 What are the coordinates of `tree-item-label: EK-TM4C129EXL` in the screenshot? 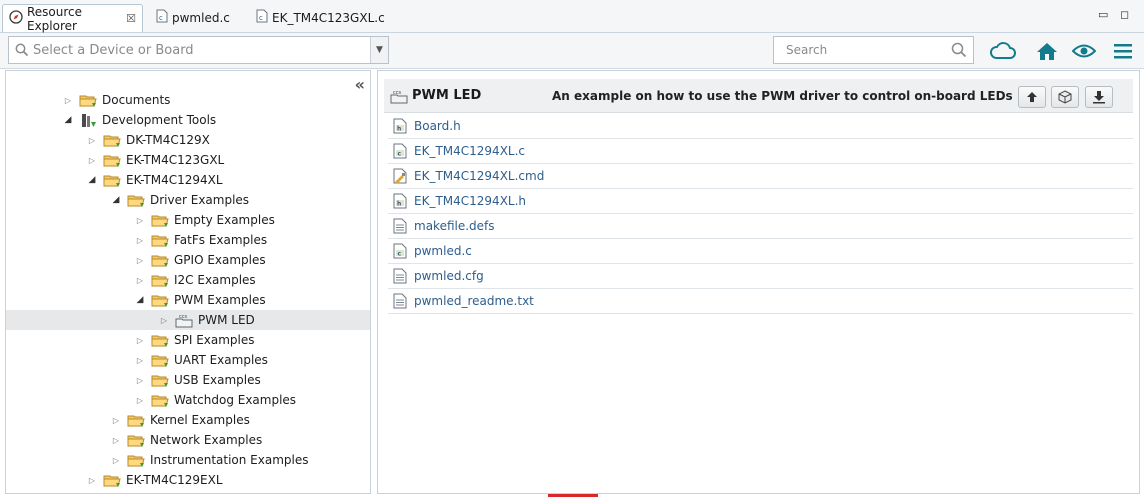 It's located at (174, 480).